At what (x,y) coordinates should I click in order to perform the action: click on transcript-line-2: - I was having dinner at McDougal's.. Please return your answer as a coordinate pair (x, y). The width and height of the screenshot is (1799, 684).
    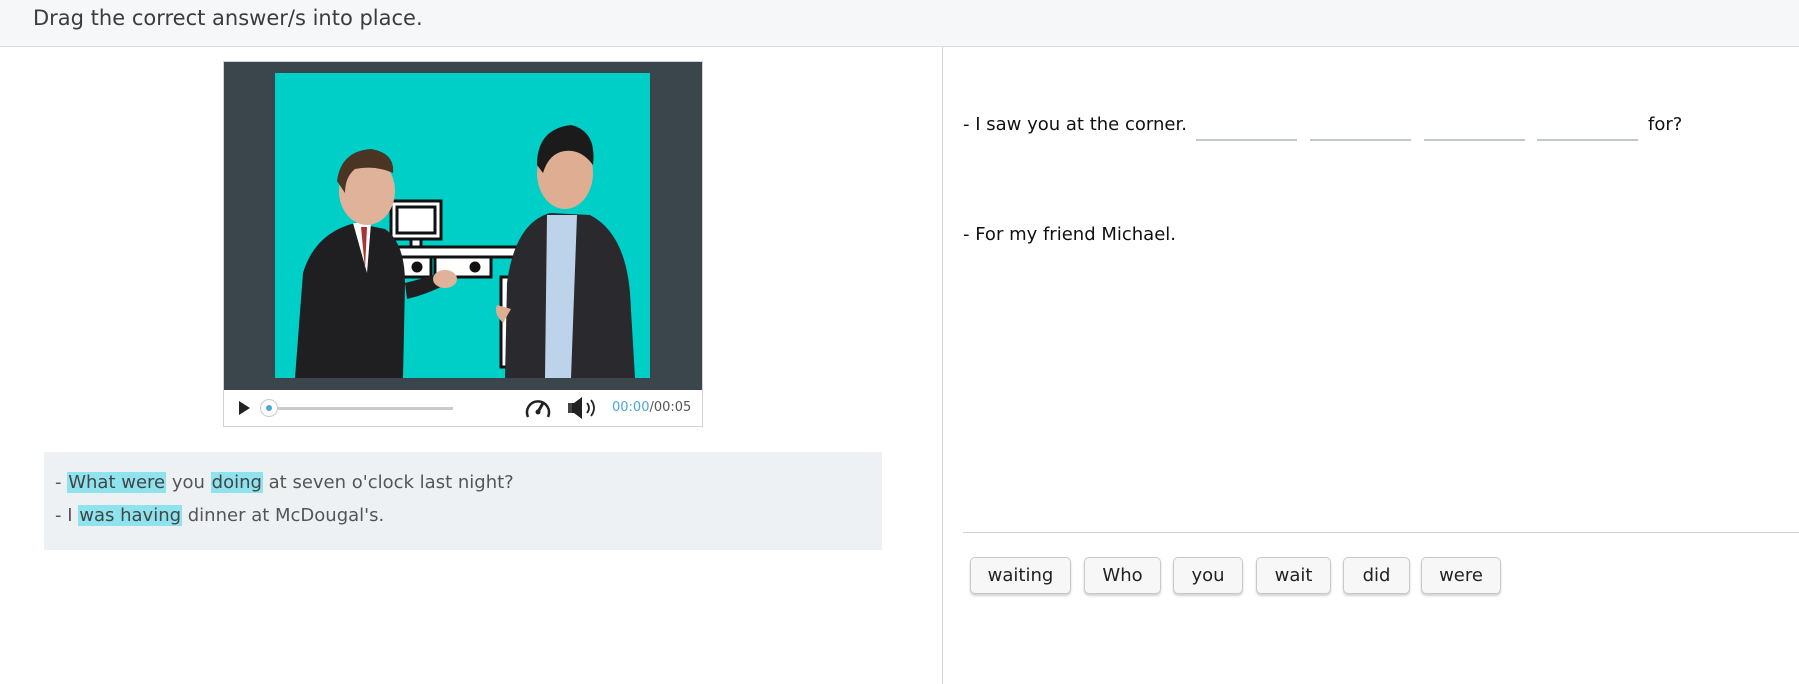
    Looking at the image, I should click on (219, 515).